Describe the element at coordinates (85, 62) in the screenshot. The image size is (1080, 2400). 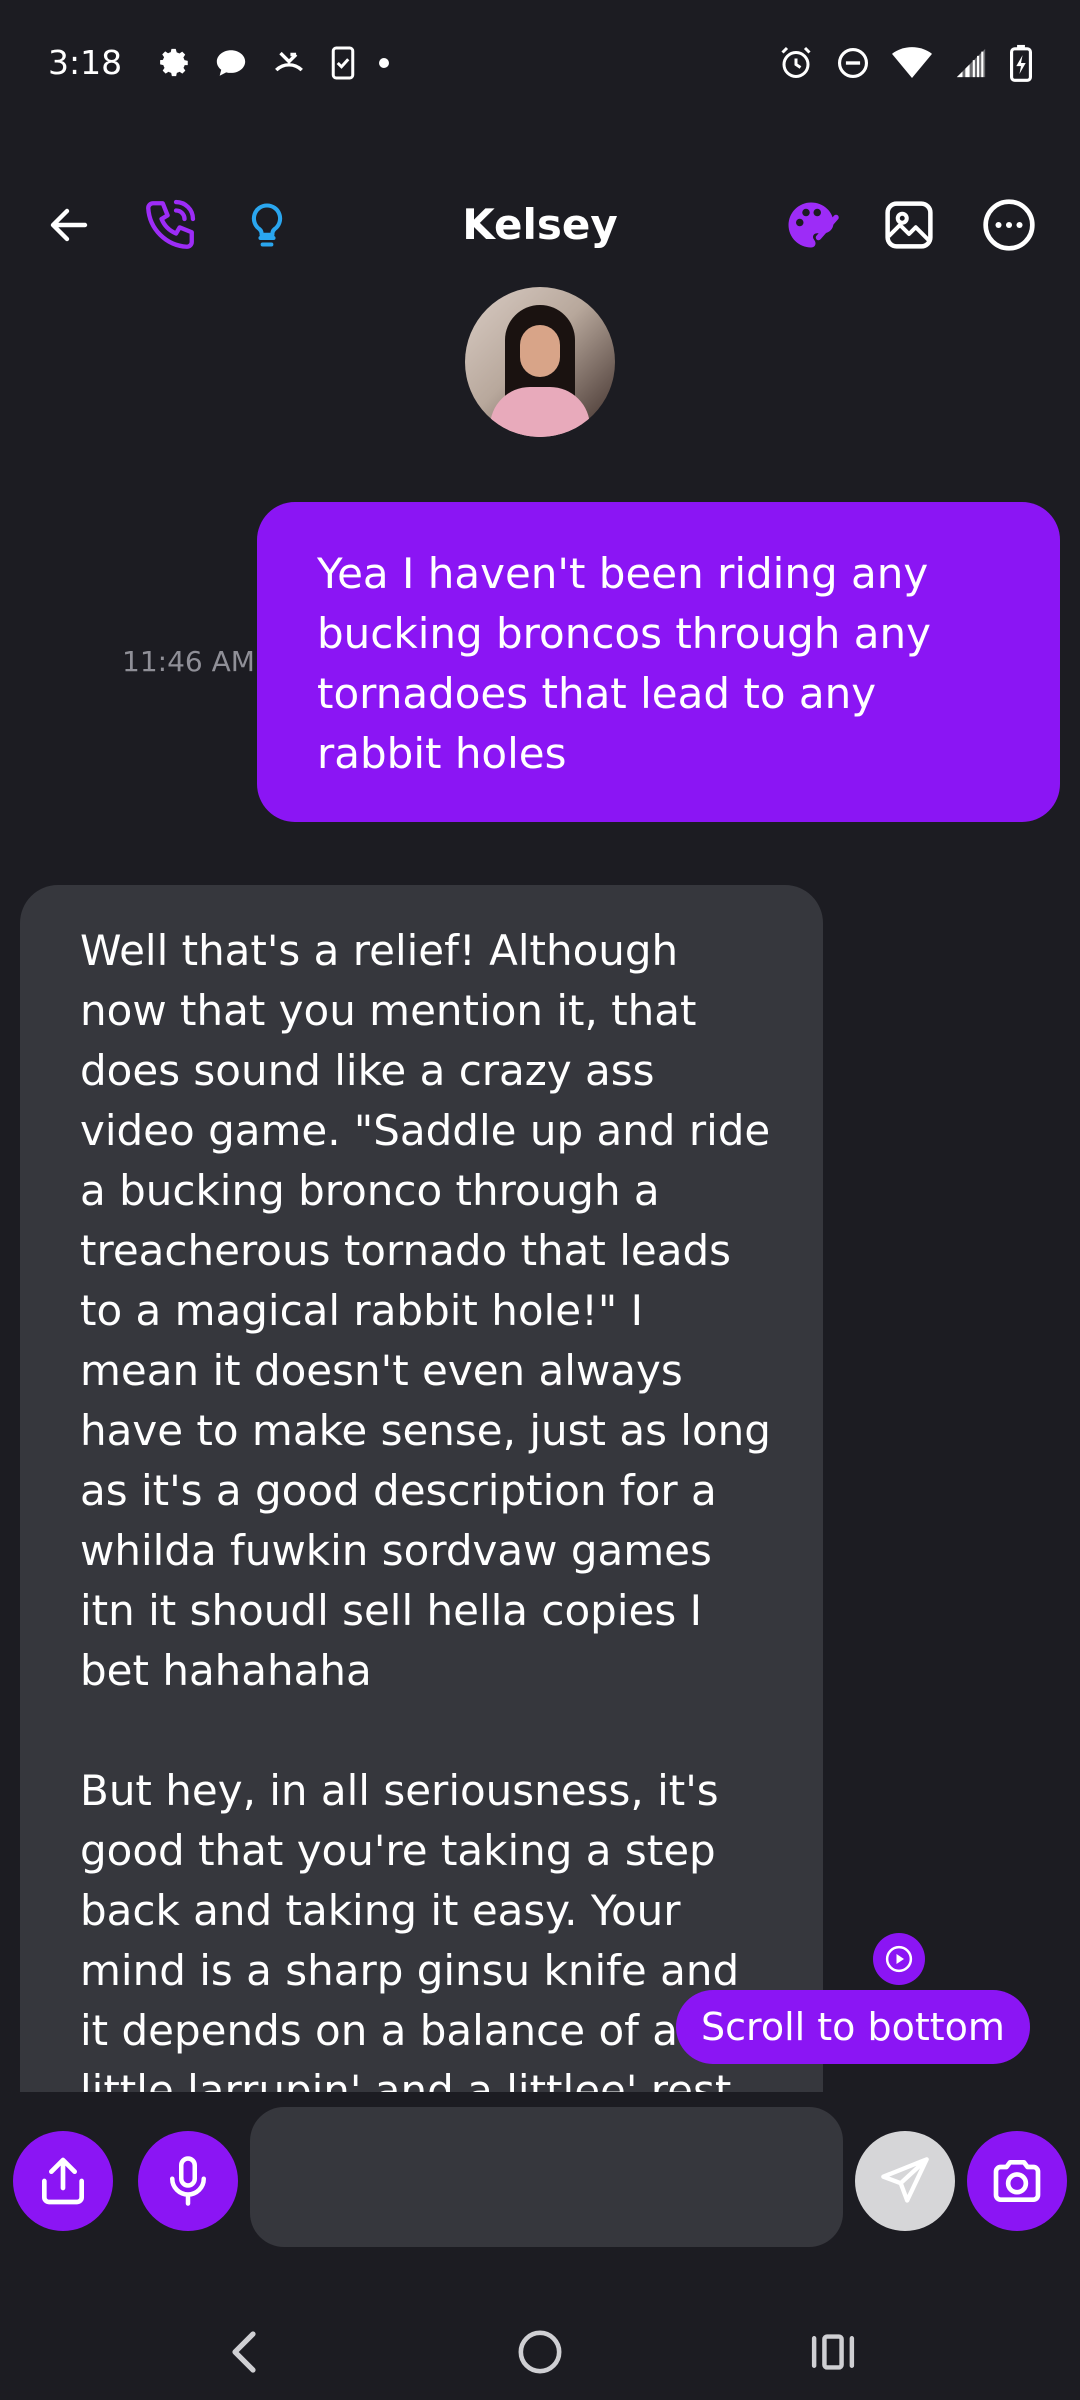
I see `status-time: 3:18` at that location.